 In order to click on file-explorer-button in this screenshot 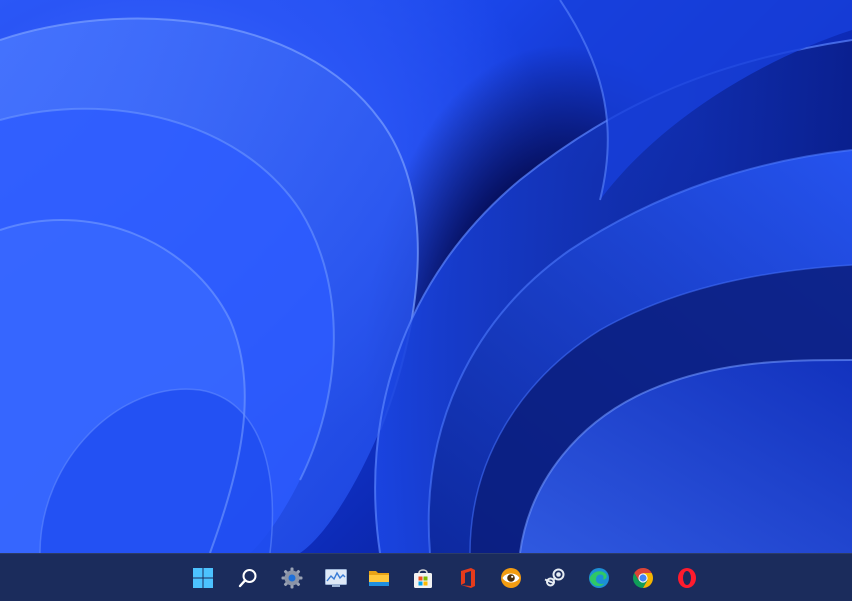, I will do `click(379, 578)`.